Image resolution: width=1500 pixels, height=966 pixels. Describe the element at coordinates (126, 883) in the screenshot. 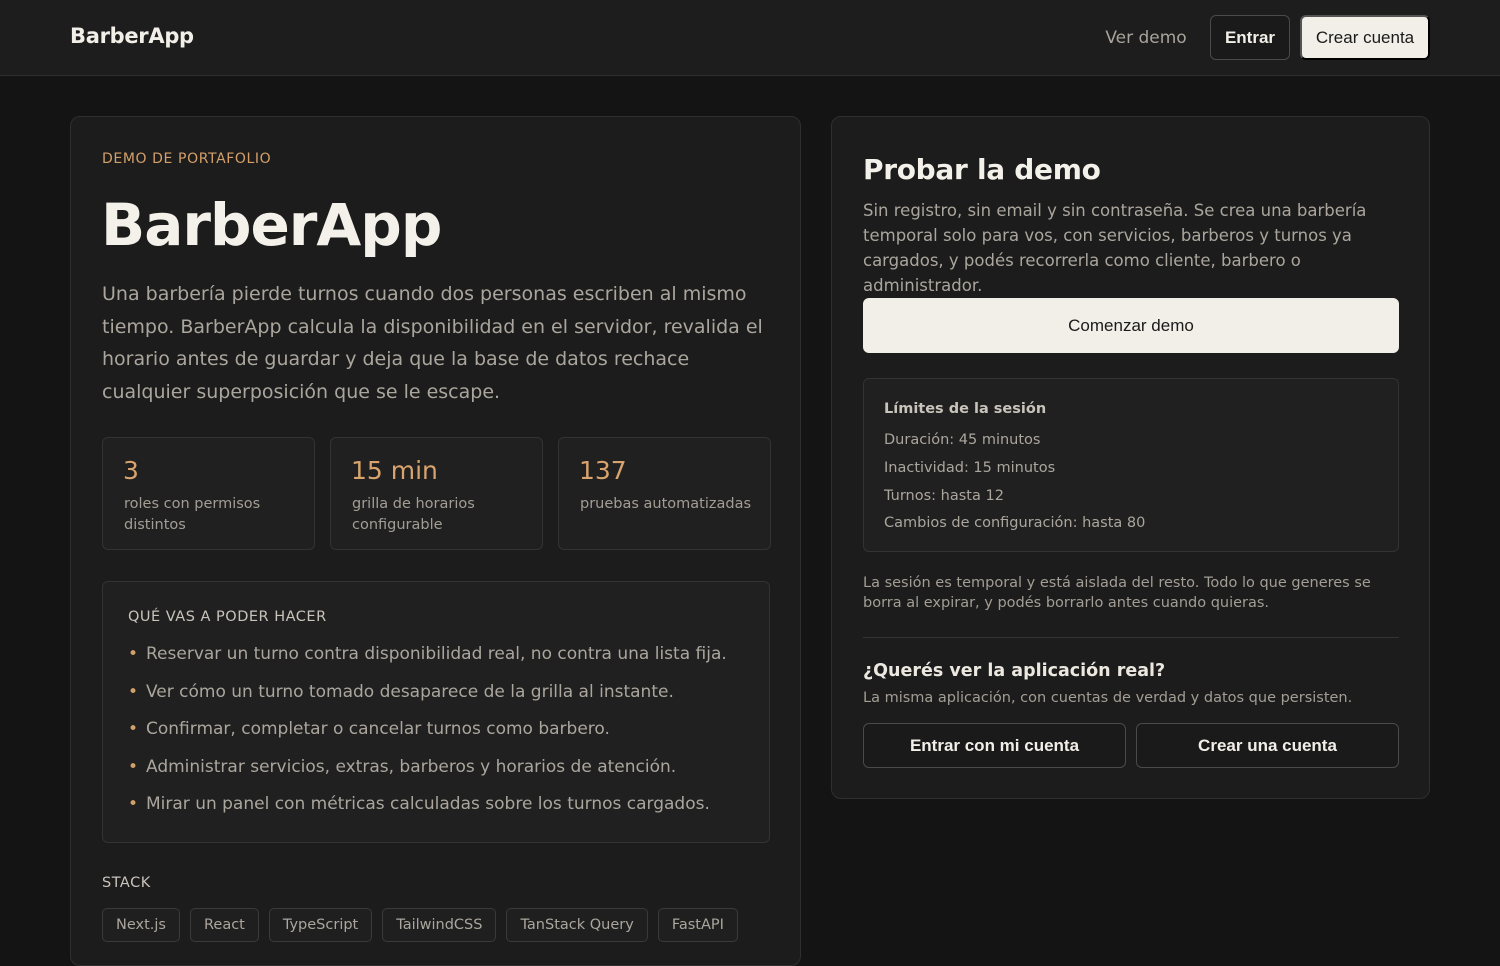

I see `stack-title: STACK` at that location.